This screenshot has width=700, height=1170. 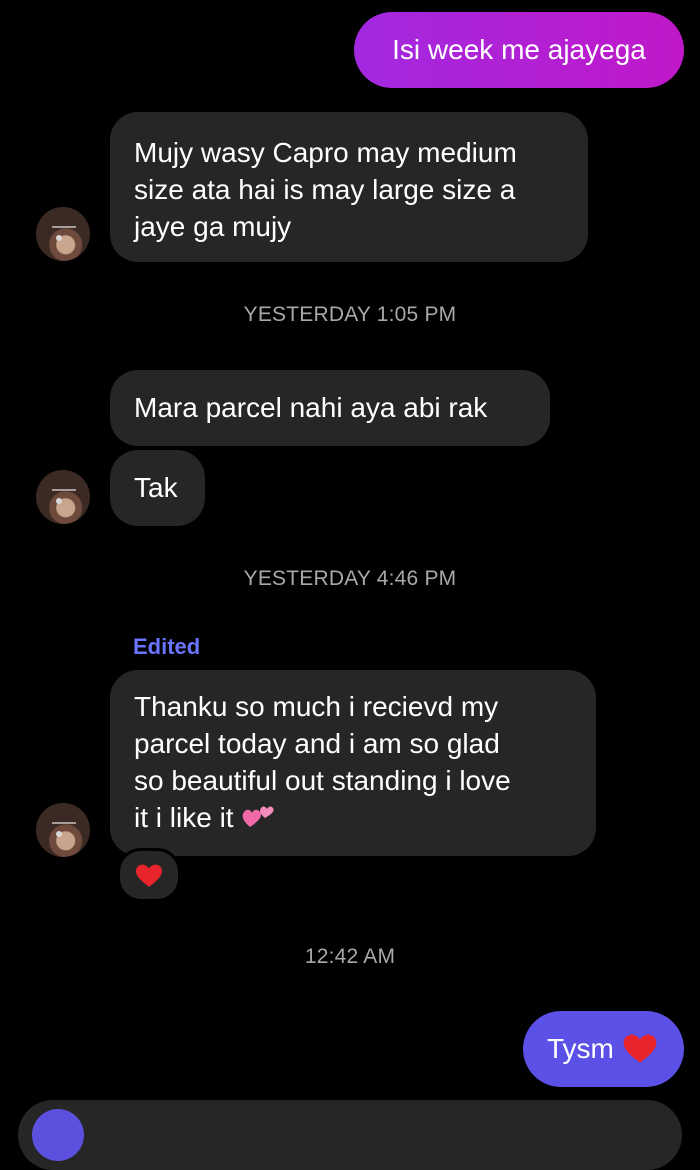 I want to click on camera-button, so click(x=58, y=1135).